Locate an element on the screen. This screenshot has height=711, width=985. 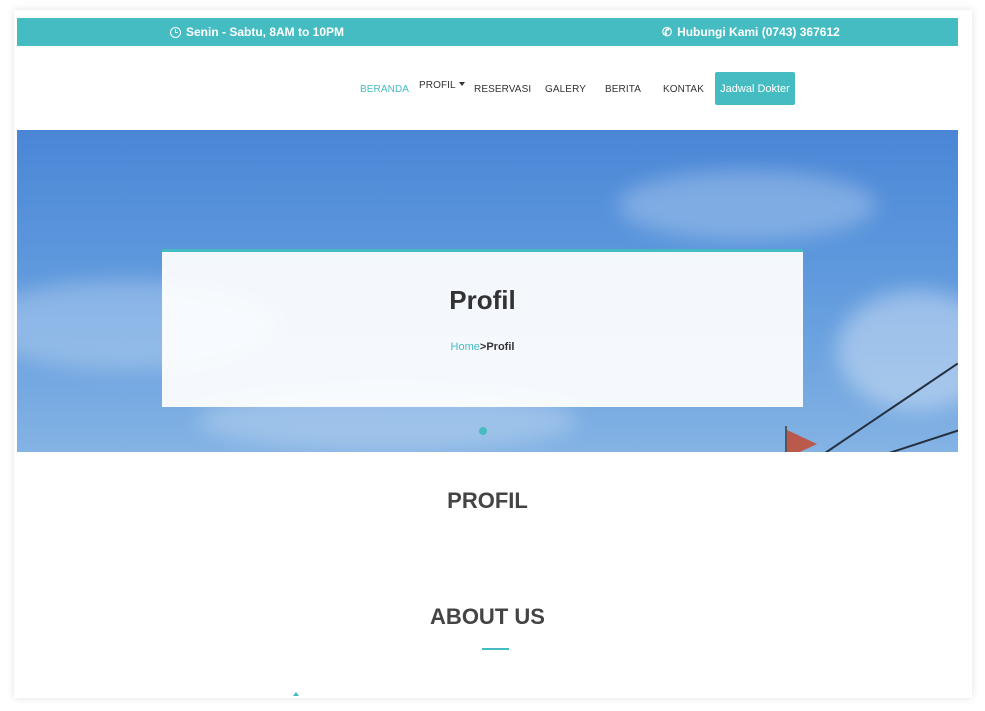
nav-reservasi: RESERVASI is located at coordinates (502, 89).